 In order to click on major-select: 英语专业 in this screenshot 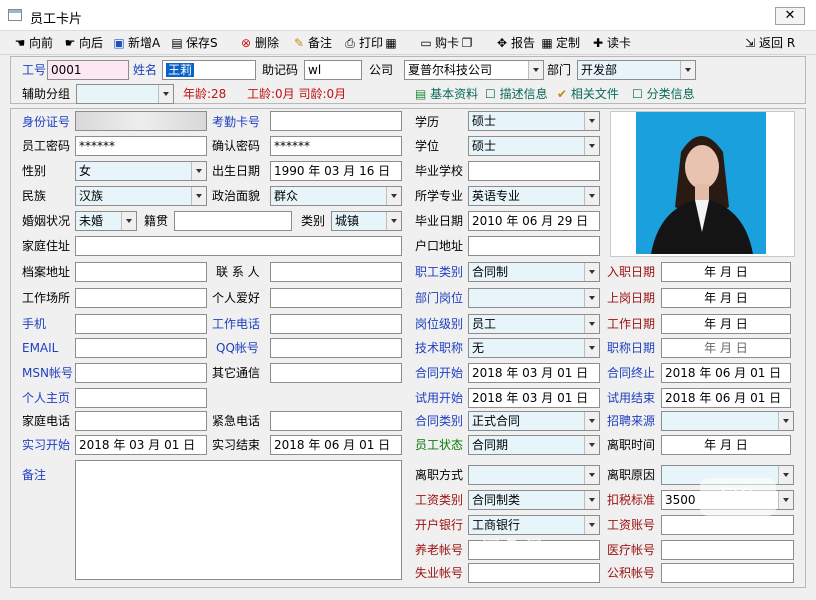, I will do `click(534, 196)`.